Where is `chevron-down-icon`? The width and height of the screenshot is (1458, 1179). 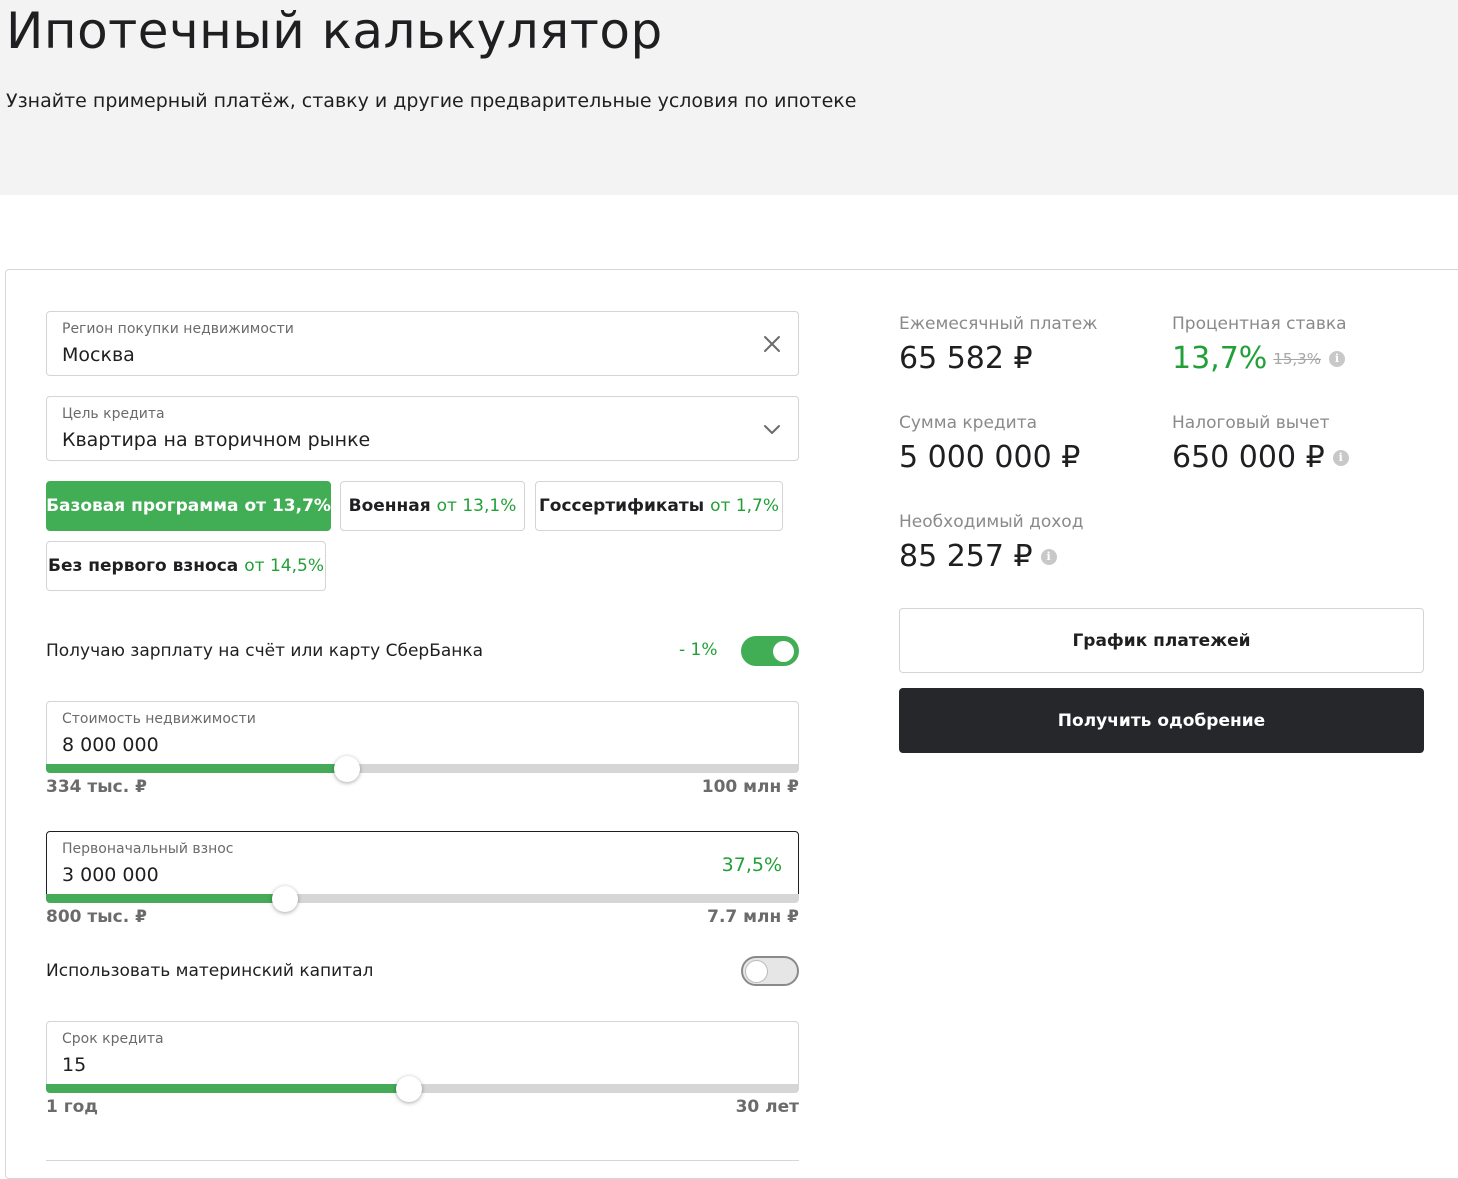 chevron-down-icon is located at coordinates (772, 429).